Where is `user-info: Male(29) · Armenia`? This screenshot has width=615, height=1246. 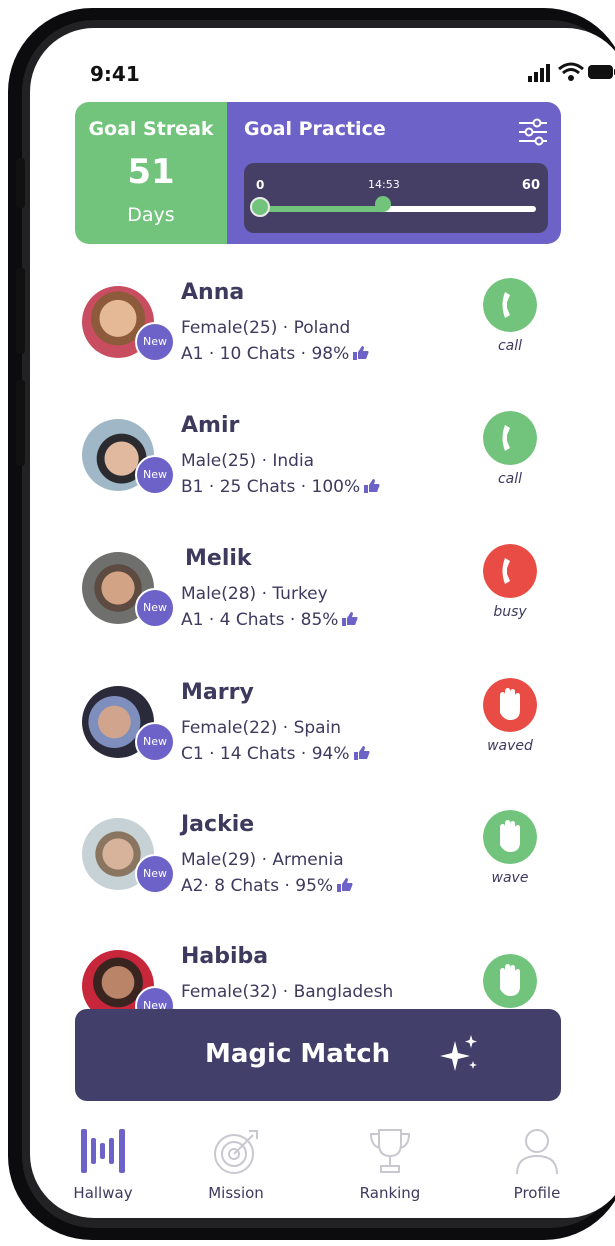 user-info: Male(29) · Armenia is located at coordinates (262, 860).